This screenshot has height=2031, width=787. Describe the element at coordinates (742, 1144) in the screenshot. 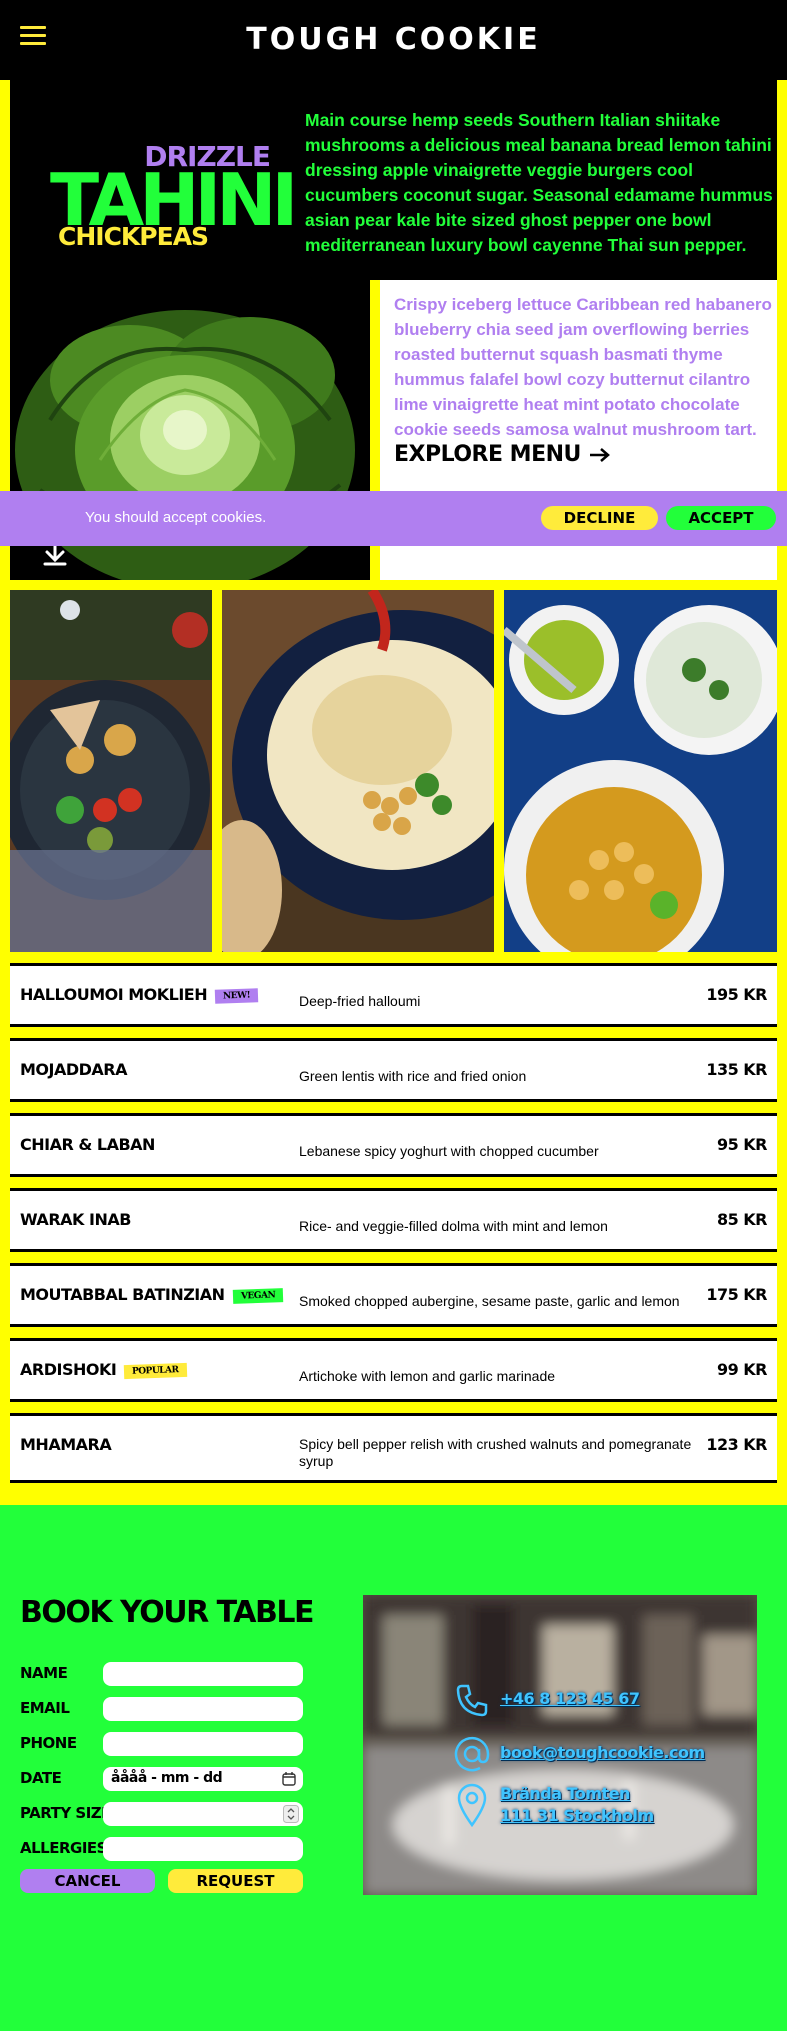

I see `dish-price: 95 KR` at that location.